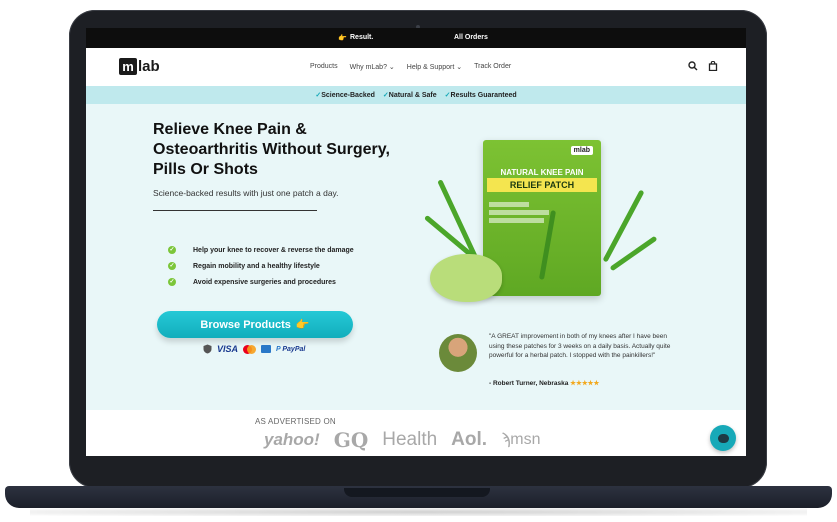 The height and width of the screenshot is (522, 837). What do you see at coordinates (342, 38) in the screenshot?
I see `hand-icon: 👉` at bounding box center [342, 38].